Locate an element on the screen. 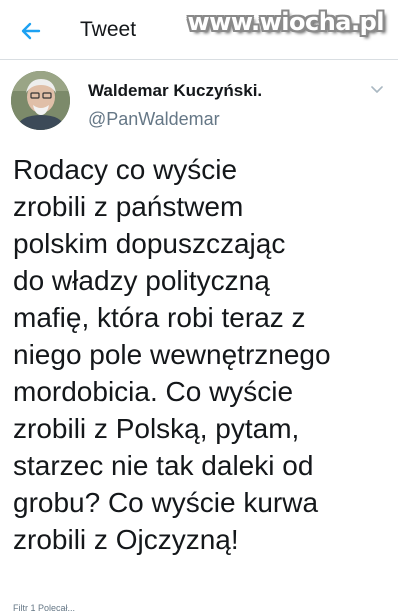  chevron-down-icon is located at coordinates (377, 89).